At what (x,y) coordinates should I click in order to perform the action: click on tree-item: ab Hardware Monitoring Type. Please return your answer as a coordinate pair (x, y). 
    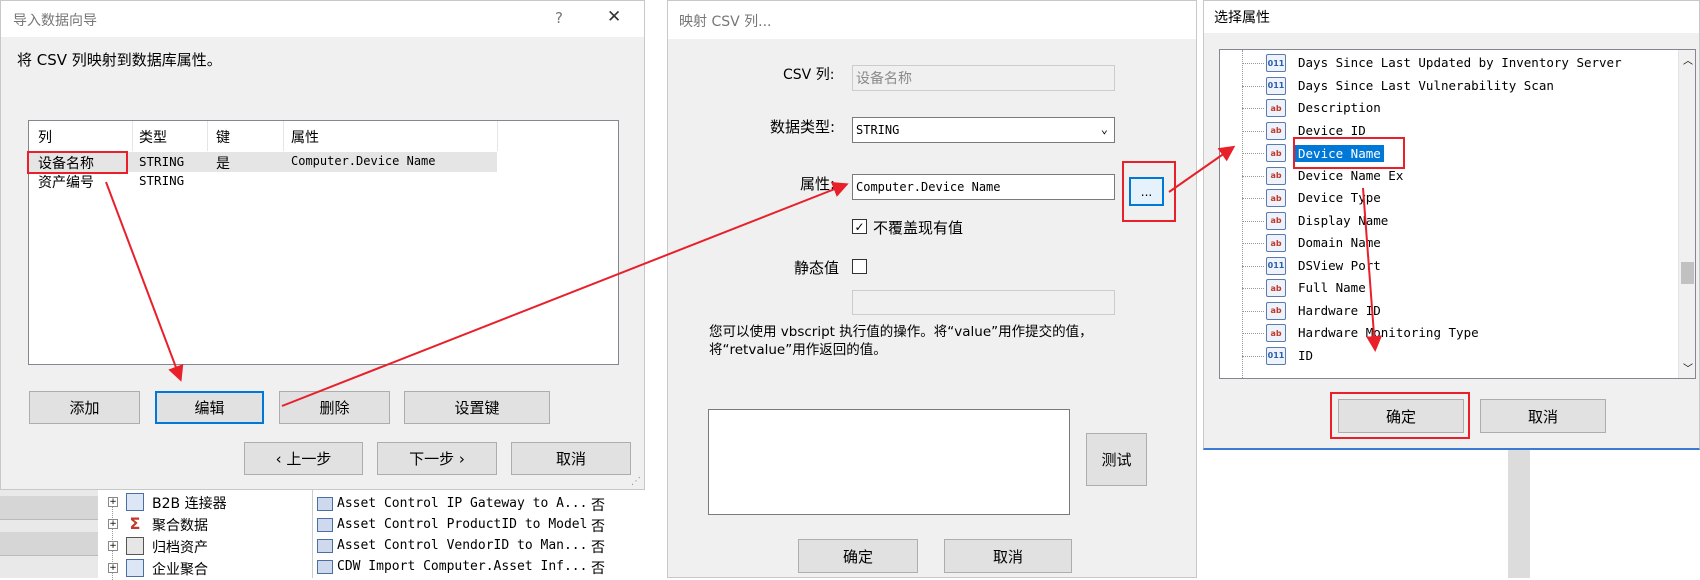
    Looking at the image, I should click on (1448, 333).